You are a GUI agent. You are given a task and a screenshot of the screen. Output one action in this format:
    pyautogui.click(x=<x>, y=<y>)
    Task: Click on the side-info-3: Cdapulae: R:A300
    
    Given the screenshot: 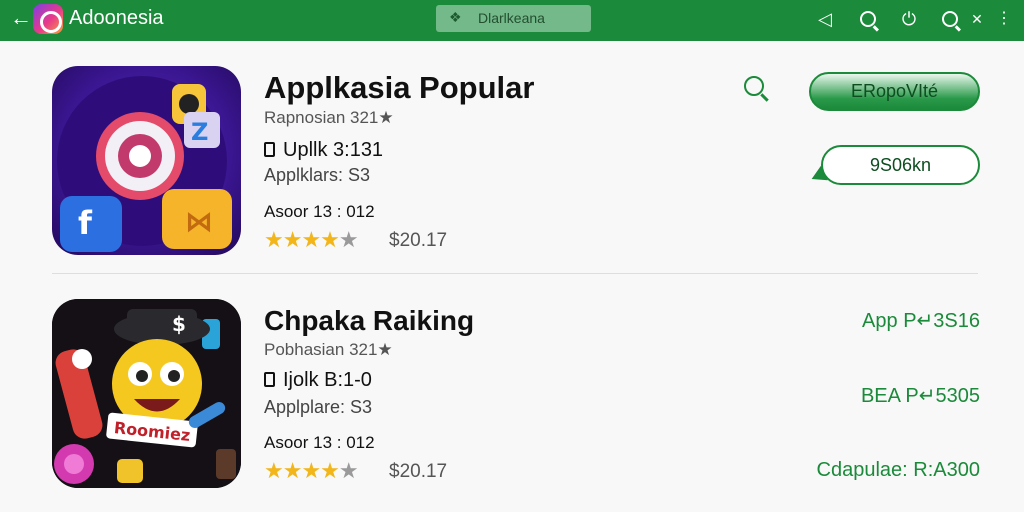 What is the action you would take?
    pyautogui.click(x=898, y=470)
    